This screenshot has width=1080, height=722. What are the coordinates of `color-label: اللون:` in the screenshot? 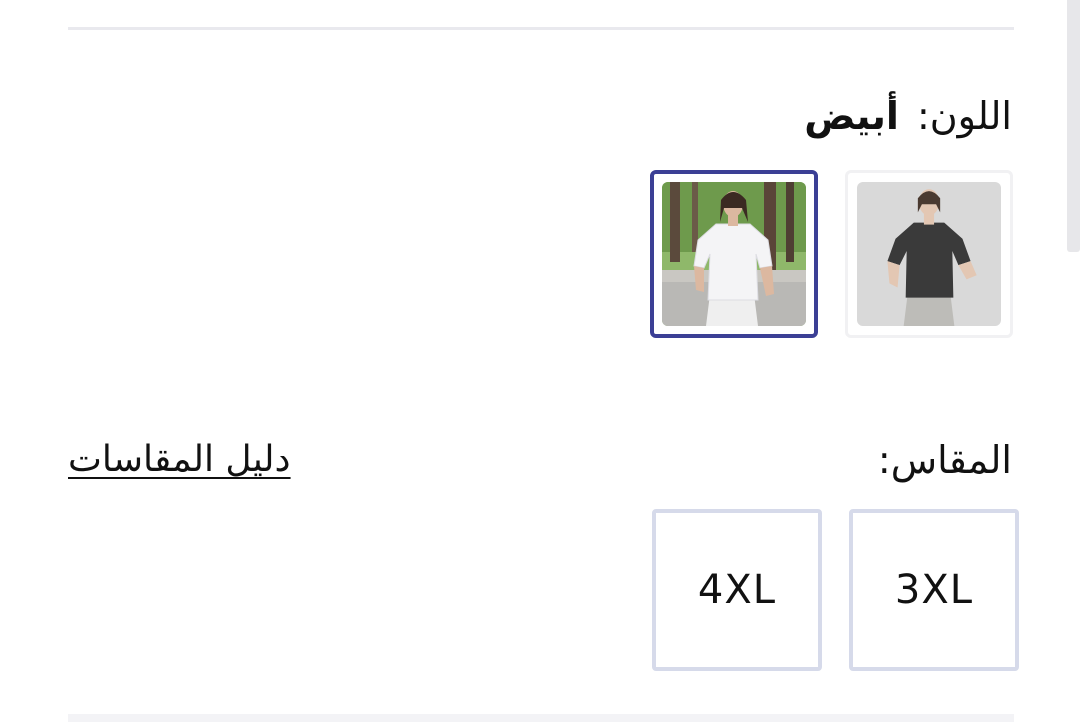 It's located at (964, 116).